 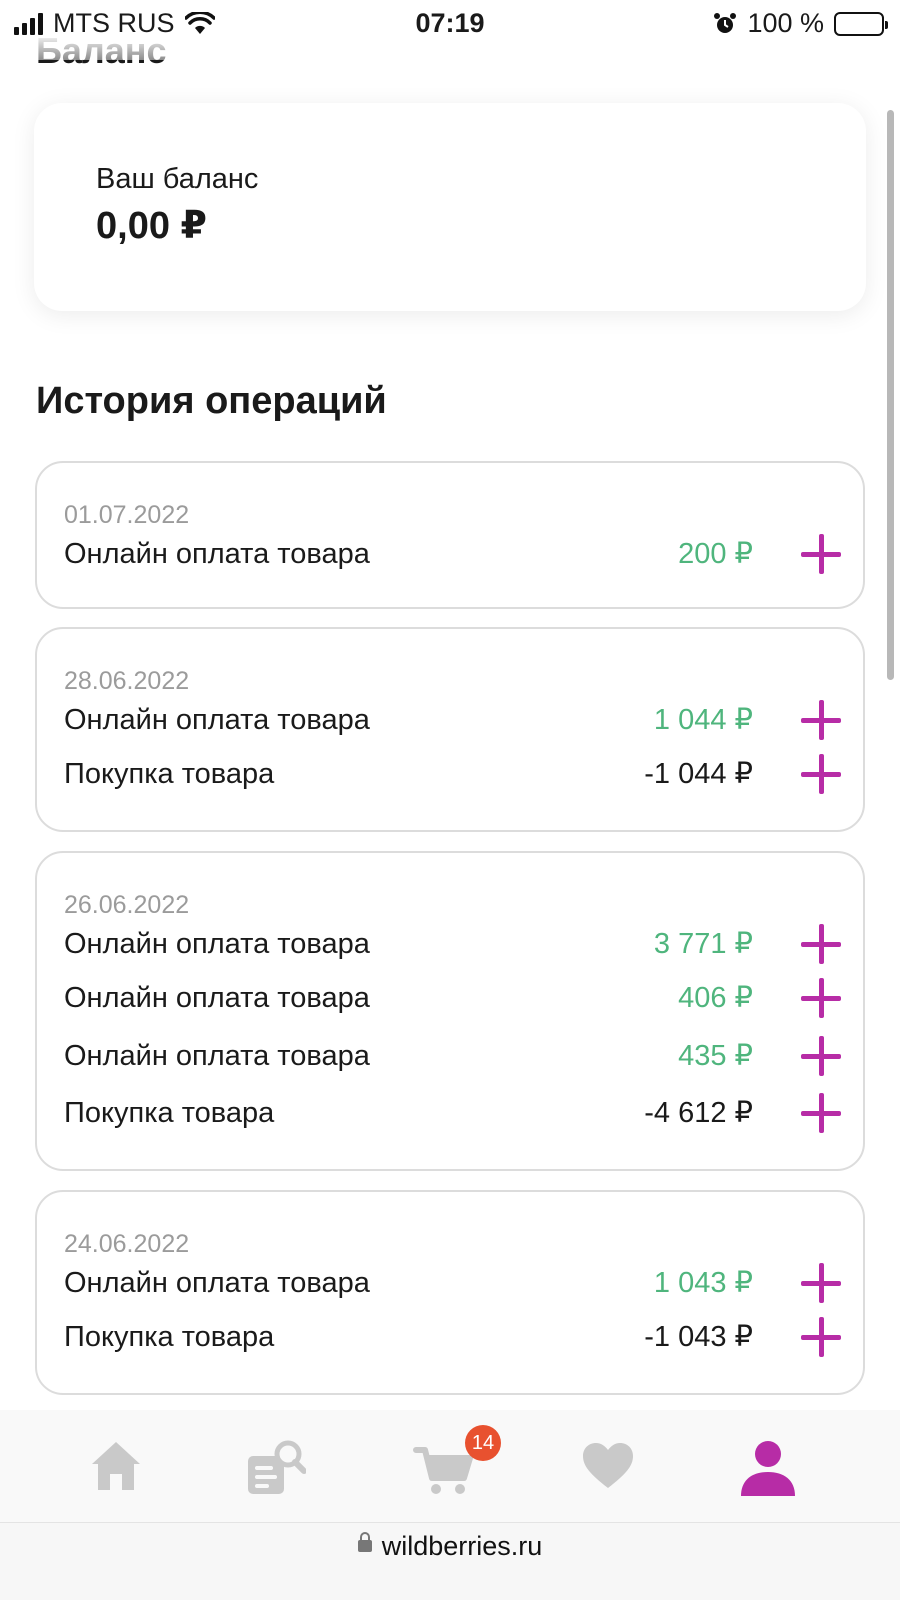 I want to click on battery-icon, so click(x=861, y=23).